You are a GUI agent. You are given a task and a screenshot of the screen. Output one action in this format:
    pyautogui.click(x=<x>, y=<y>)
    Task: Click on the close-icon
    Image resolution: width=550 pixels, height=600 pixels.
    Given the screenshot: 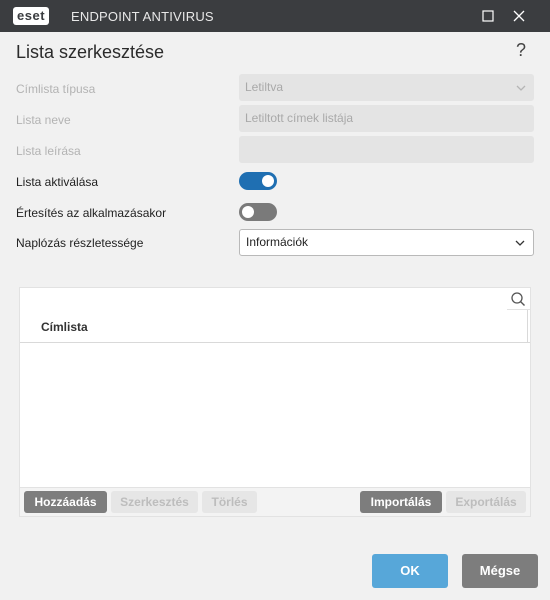 What is the action you would take?
    pyautogui.click(x=519, y=16)
    